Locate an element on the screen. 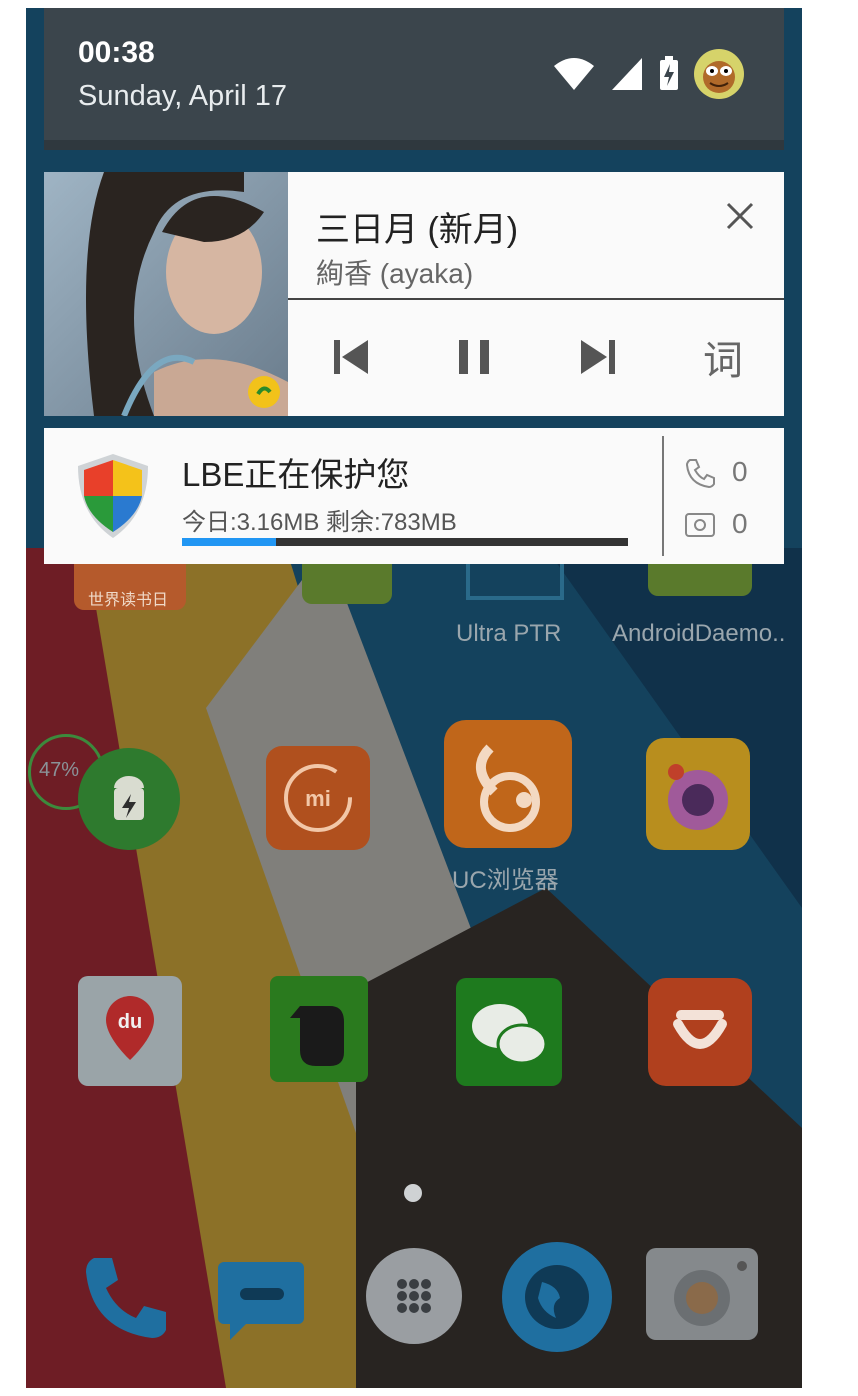  app-label-android-daemon: AndroidDaemo.. is located at coordinates (699, 633).